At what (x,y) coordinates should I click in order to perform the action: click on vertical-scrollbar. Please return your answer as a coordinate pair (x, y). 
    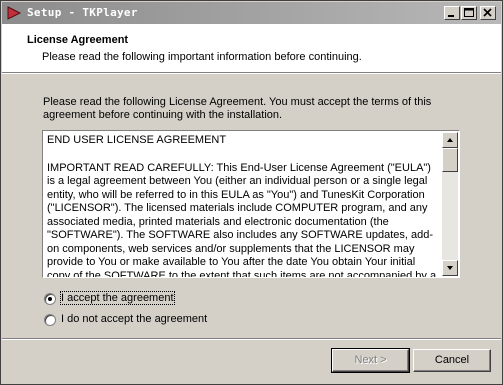
    Looking at the image, I should click on (450, 204).